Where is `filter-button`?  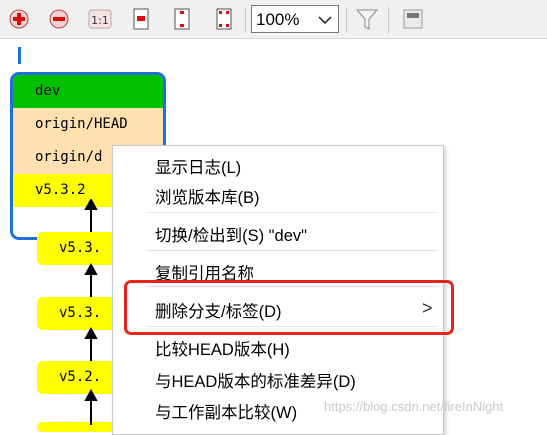
filter-button is located at coordinates (367, 19).